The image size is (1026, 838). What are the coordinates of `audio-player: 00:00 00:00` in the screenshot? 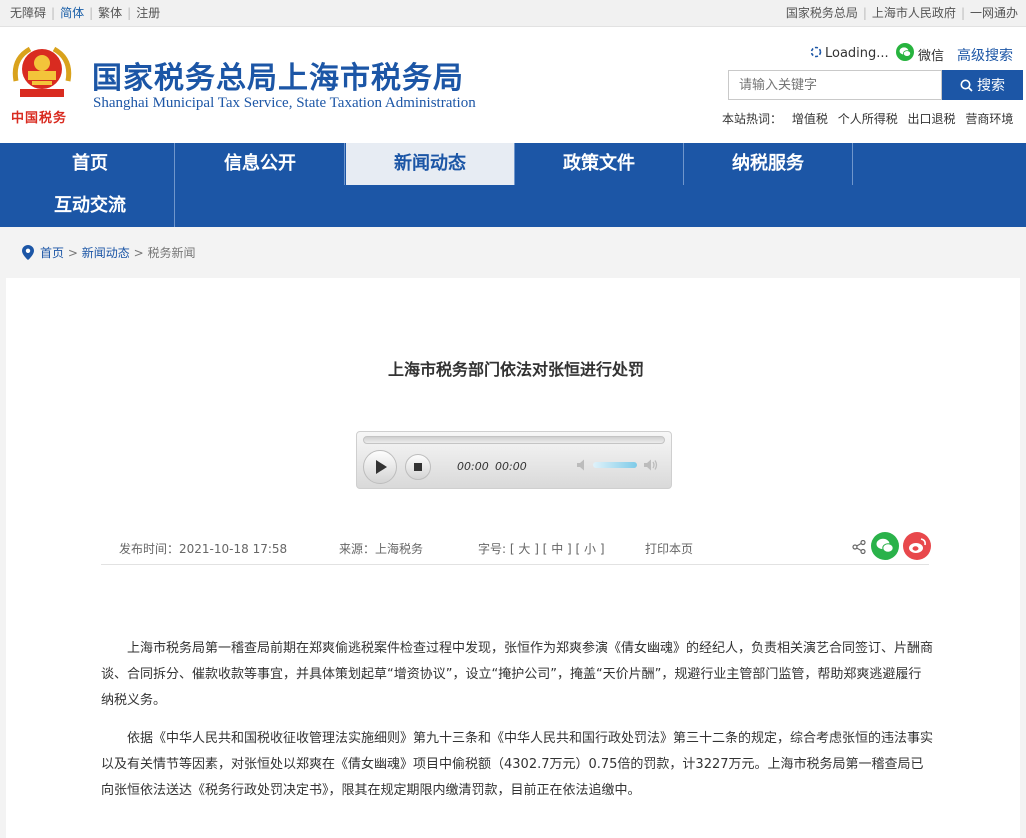 It's located at (514, 460).